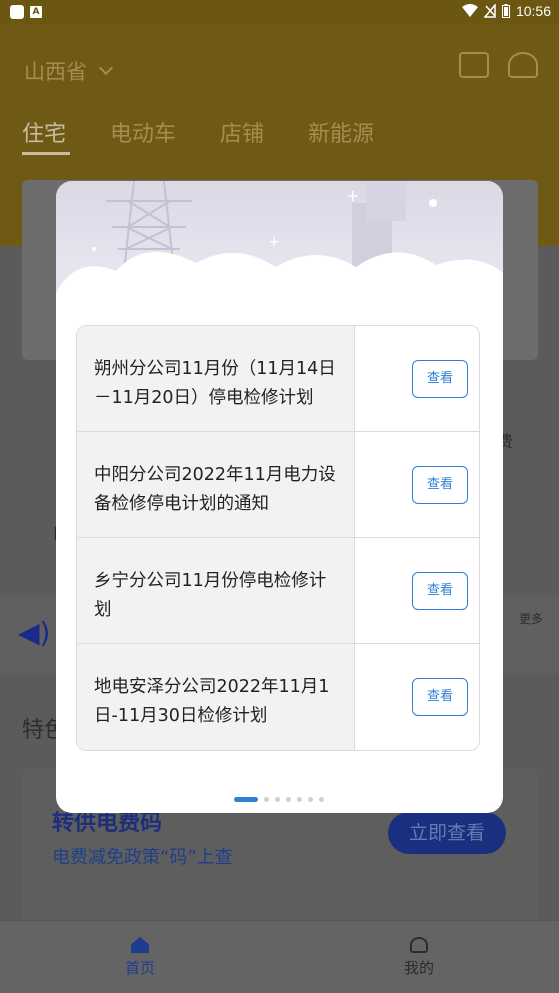 The width and height of the screenshot is (559, 993). What do you see at coordinates (419, 945) in the screenshot?
I see `user-icon` at bounding box center [419, 945].